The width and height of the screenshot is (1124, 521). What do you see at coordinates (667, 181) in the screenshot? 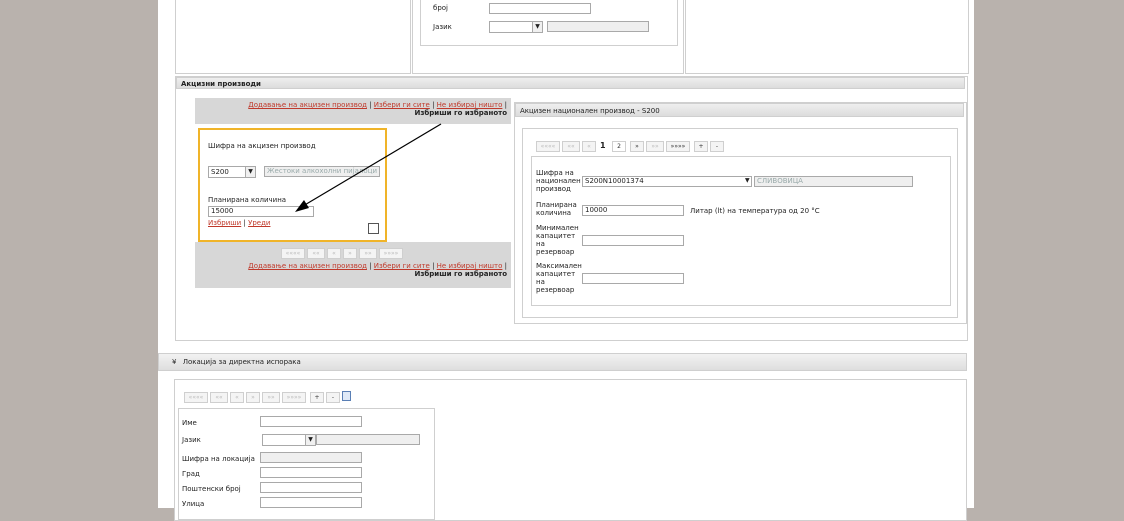
I see `national-code-input: S200N10001374` at bounding box center [667, 181].